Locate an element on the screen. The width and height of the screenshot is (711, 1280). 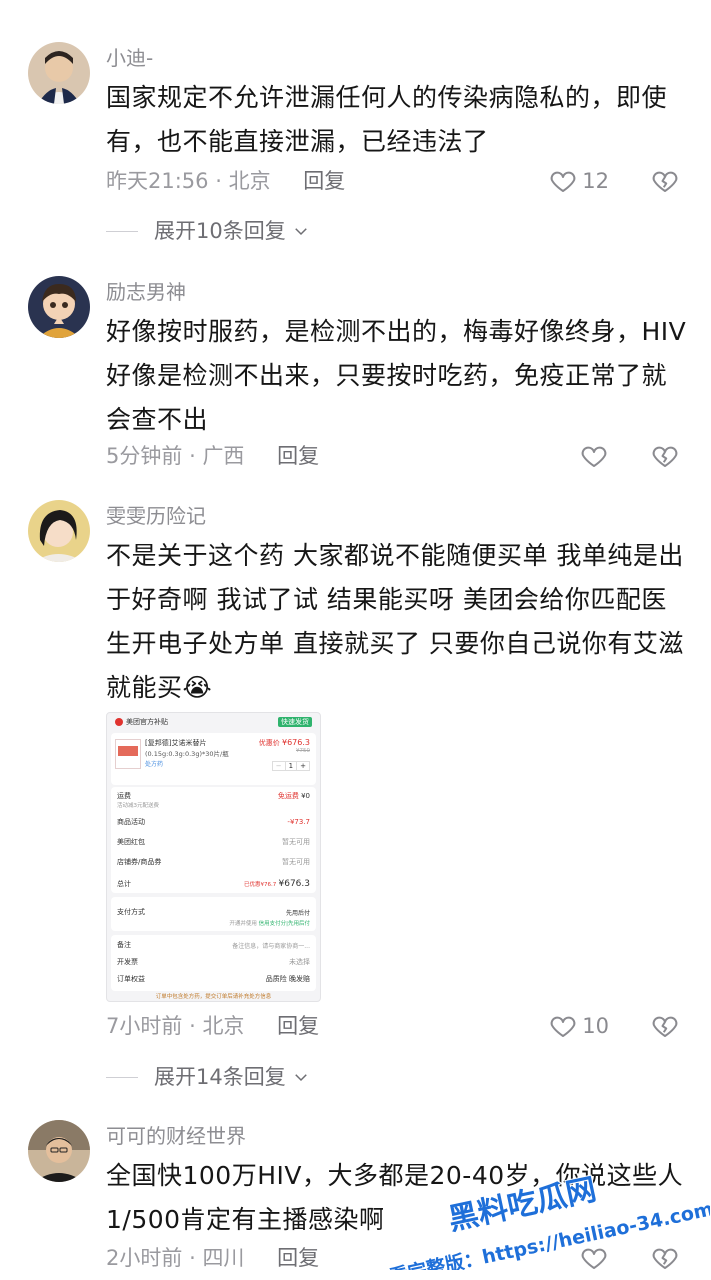
username: 可可的财经世界 is located at coordinates (176, 1136).